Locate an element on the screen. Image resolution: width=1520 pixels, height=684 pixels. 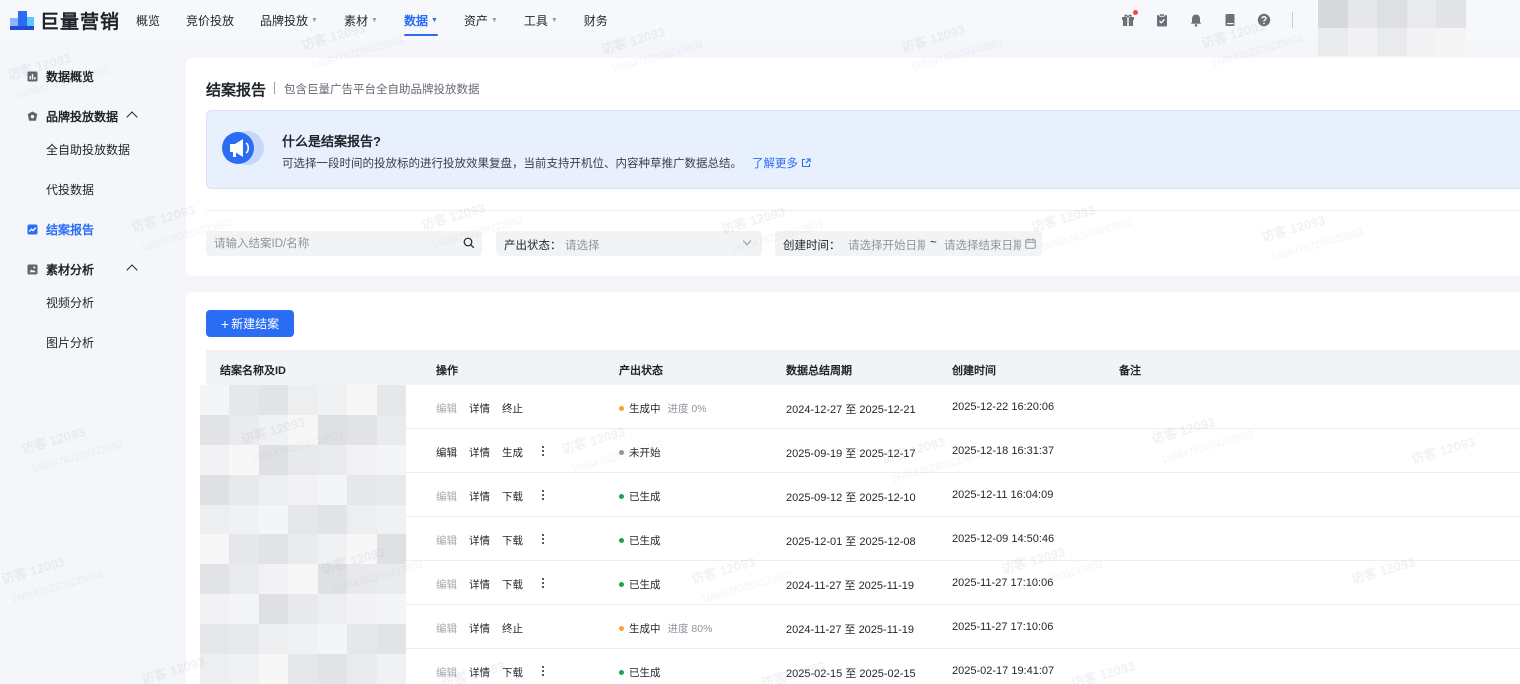
nav-item-label: 品牌投放 is located at coordinates (284, 20).